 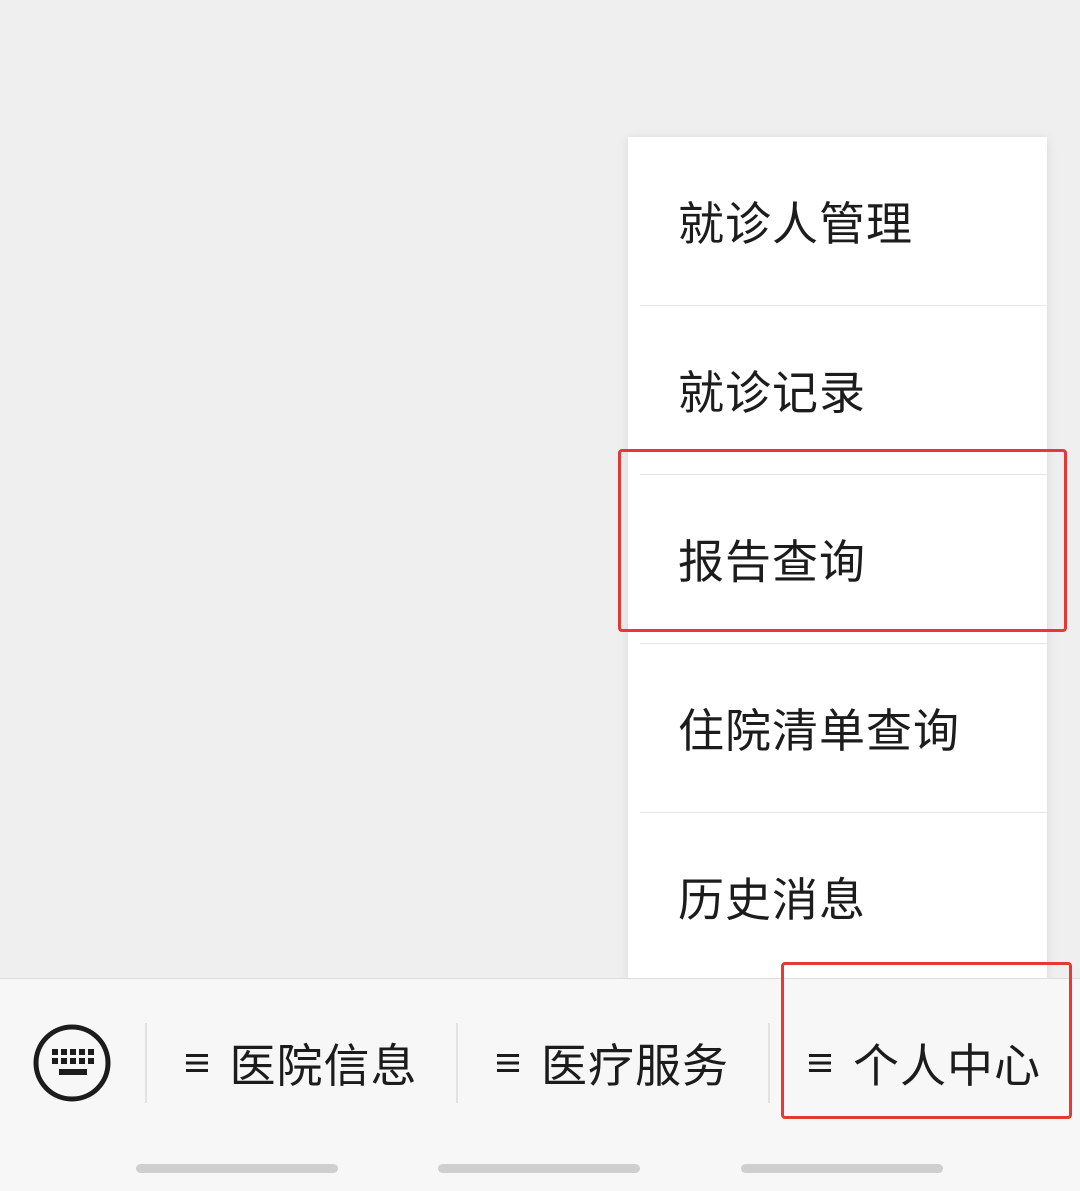 What do you see at coordinates (772, 393) in the screenshot?
I see `submenu-item-label: 就诊记录` at bounding box center [772, 393].